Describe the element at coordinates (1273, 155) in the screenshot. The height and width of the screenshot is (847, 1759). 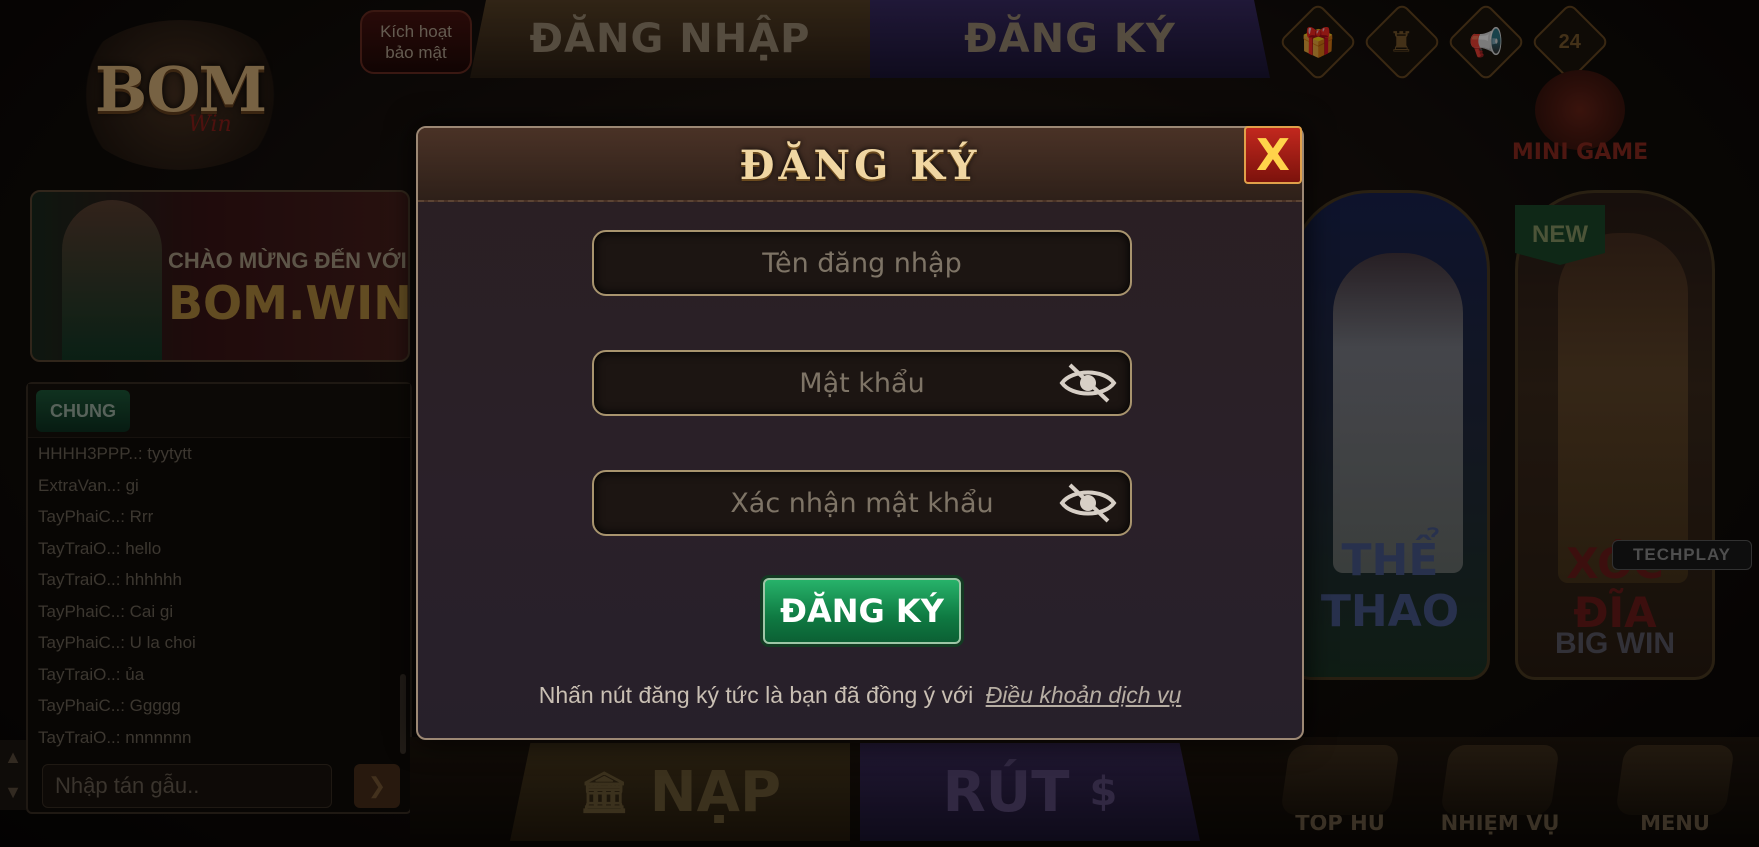
I see `close-button: X` at that location.